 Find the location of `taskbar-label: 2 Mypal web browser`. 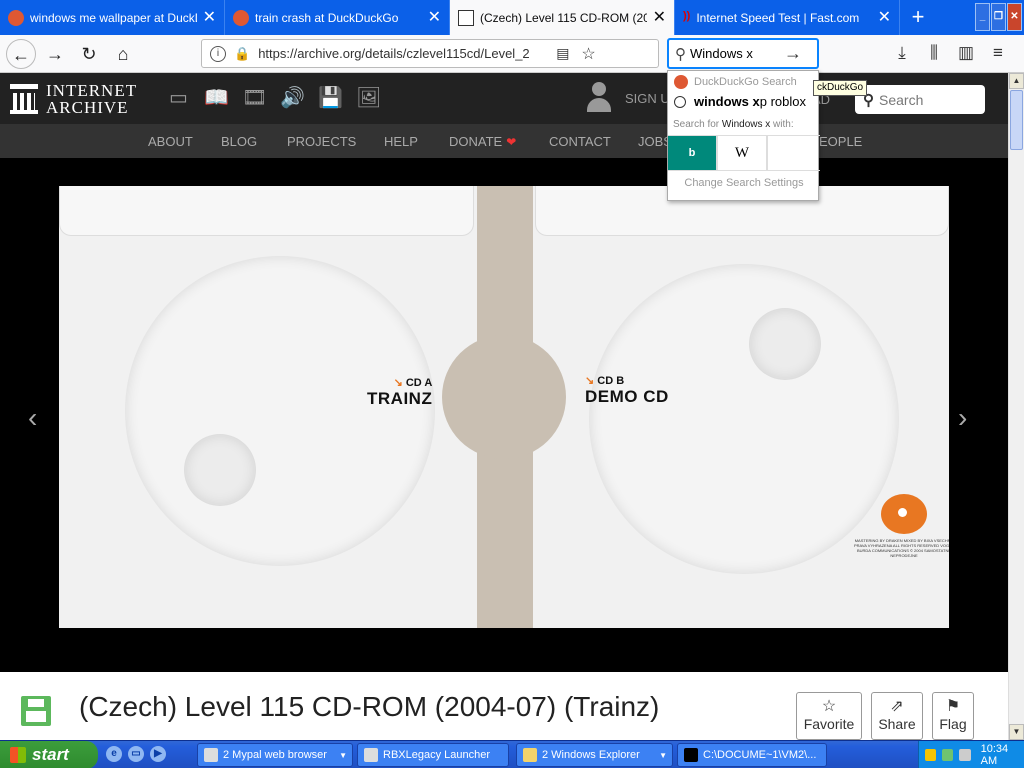

taskbar-label: 2 Mypal web browser is located at coordinates (275, 755).